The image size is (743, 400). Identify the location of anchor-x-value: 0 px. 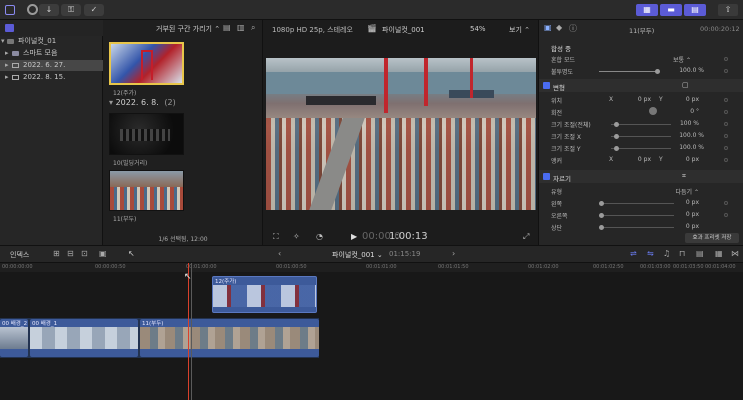
(631, 159).